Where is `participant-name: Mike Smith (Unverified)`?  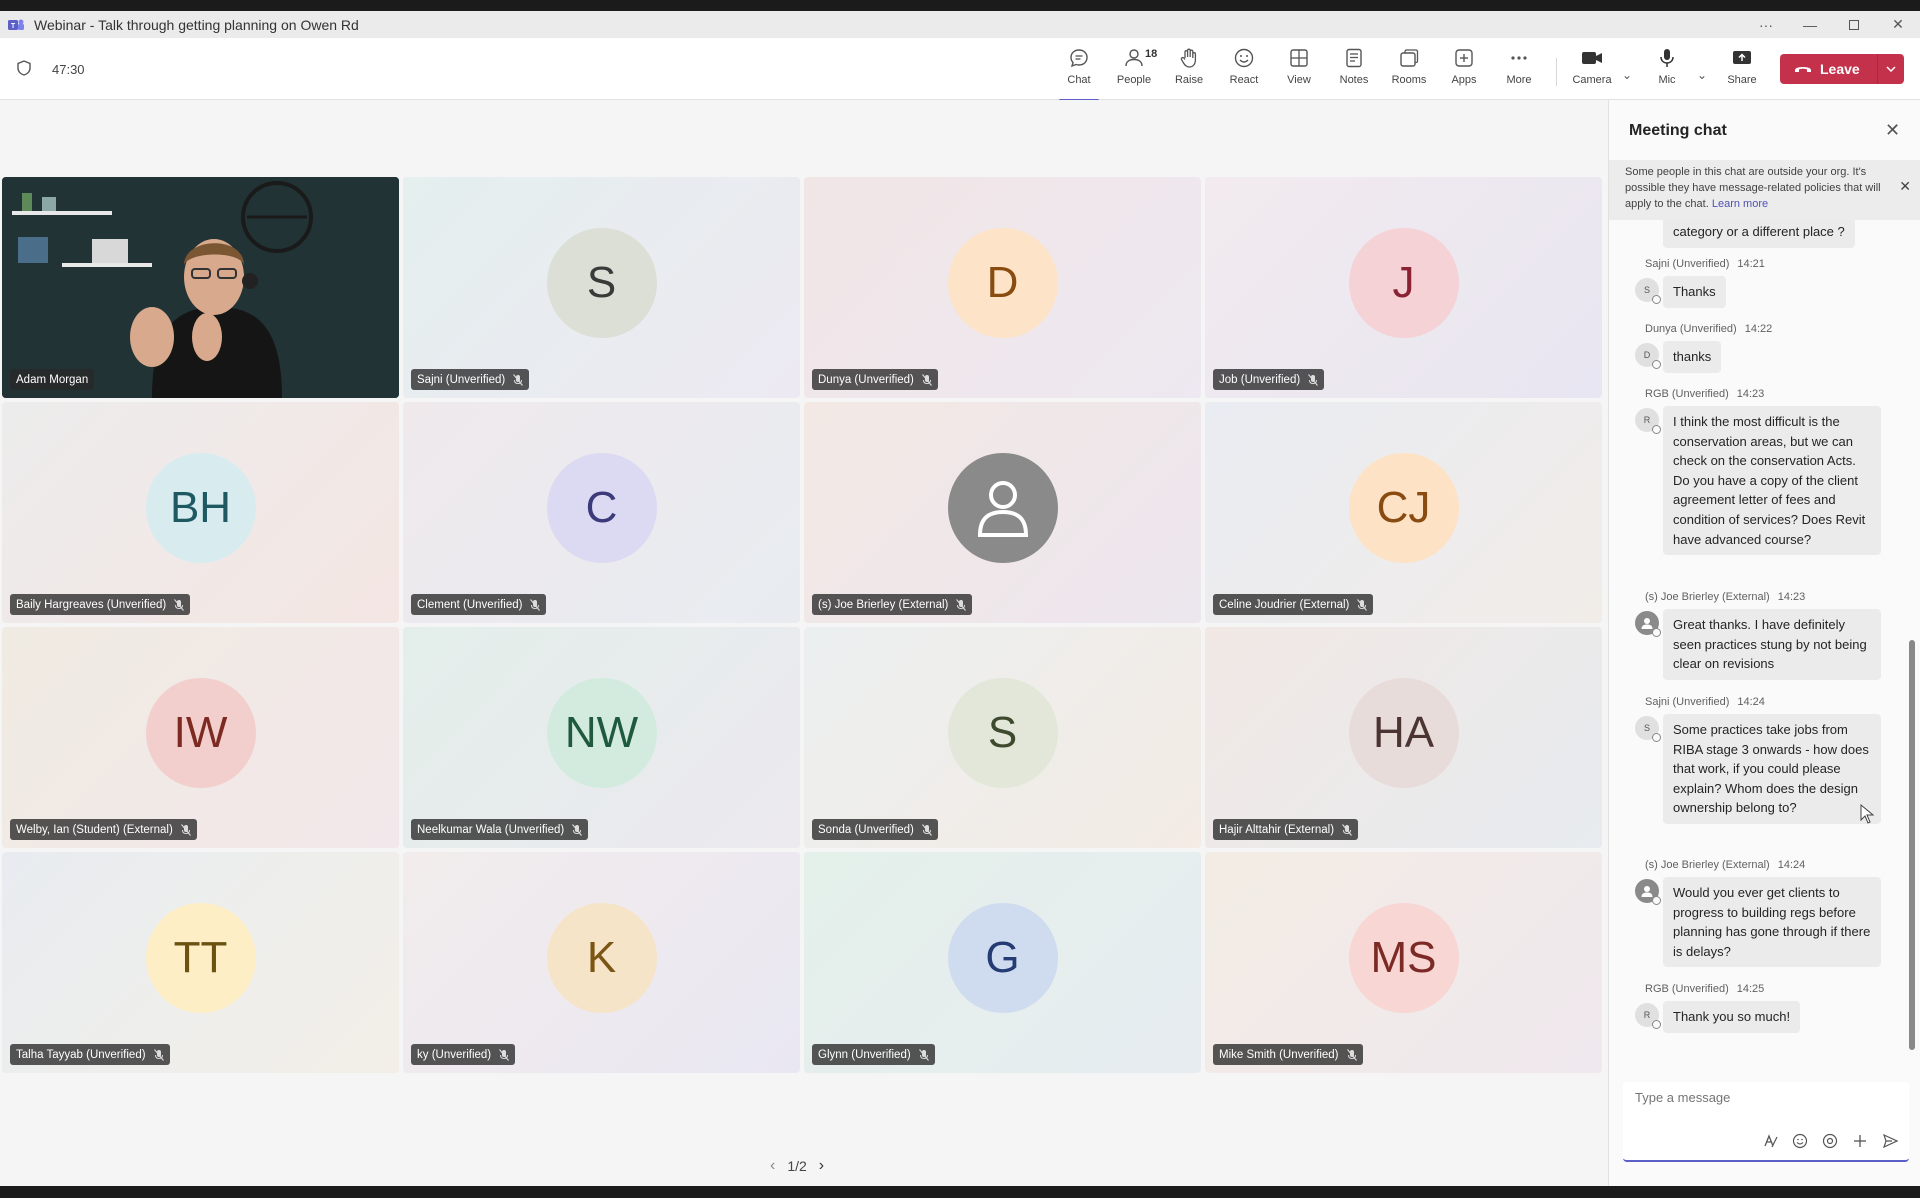
participant-name: Mike Smith (Unverified) is located at coordinates (1279, 1054).